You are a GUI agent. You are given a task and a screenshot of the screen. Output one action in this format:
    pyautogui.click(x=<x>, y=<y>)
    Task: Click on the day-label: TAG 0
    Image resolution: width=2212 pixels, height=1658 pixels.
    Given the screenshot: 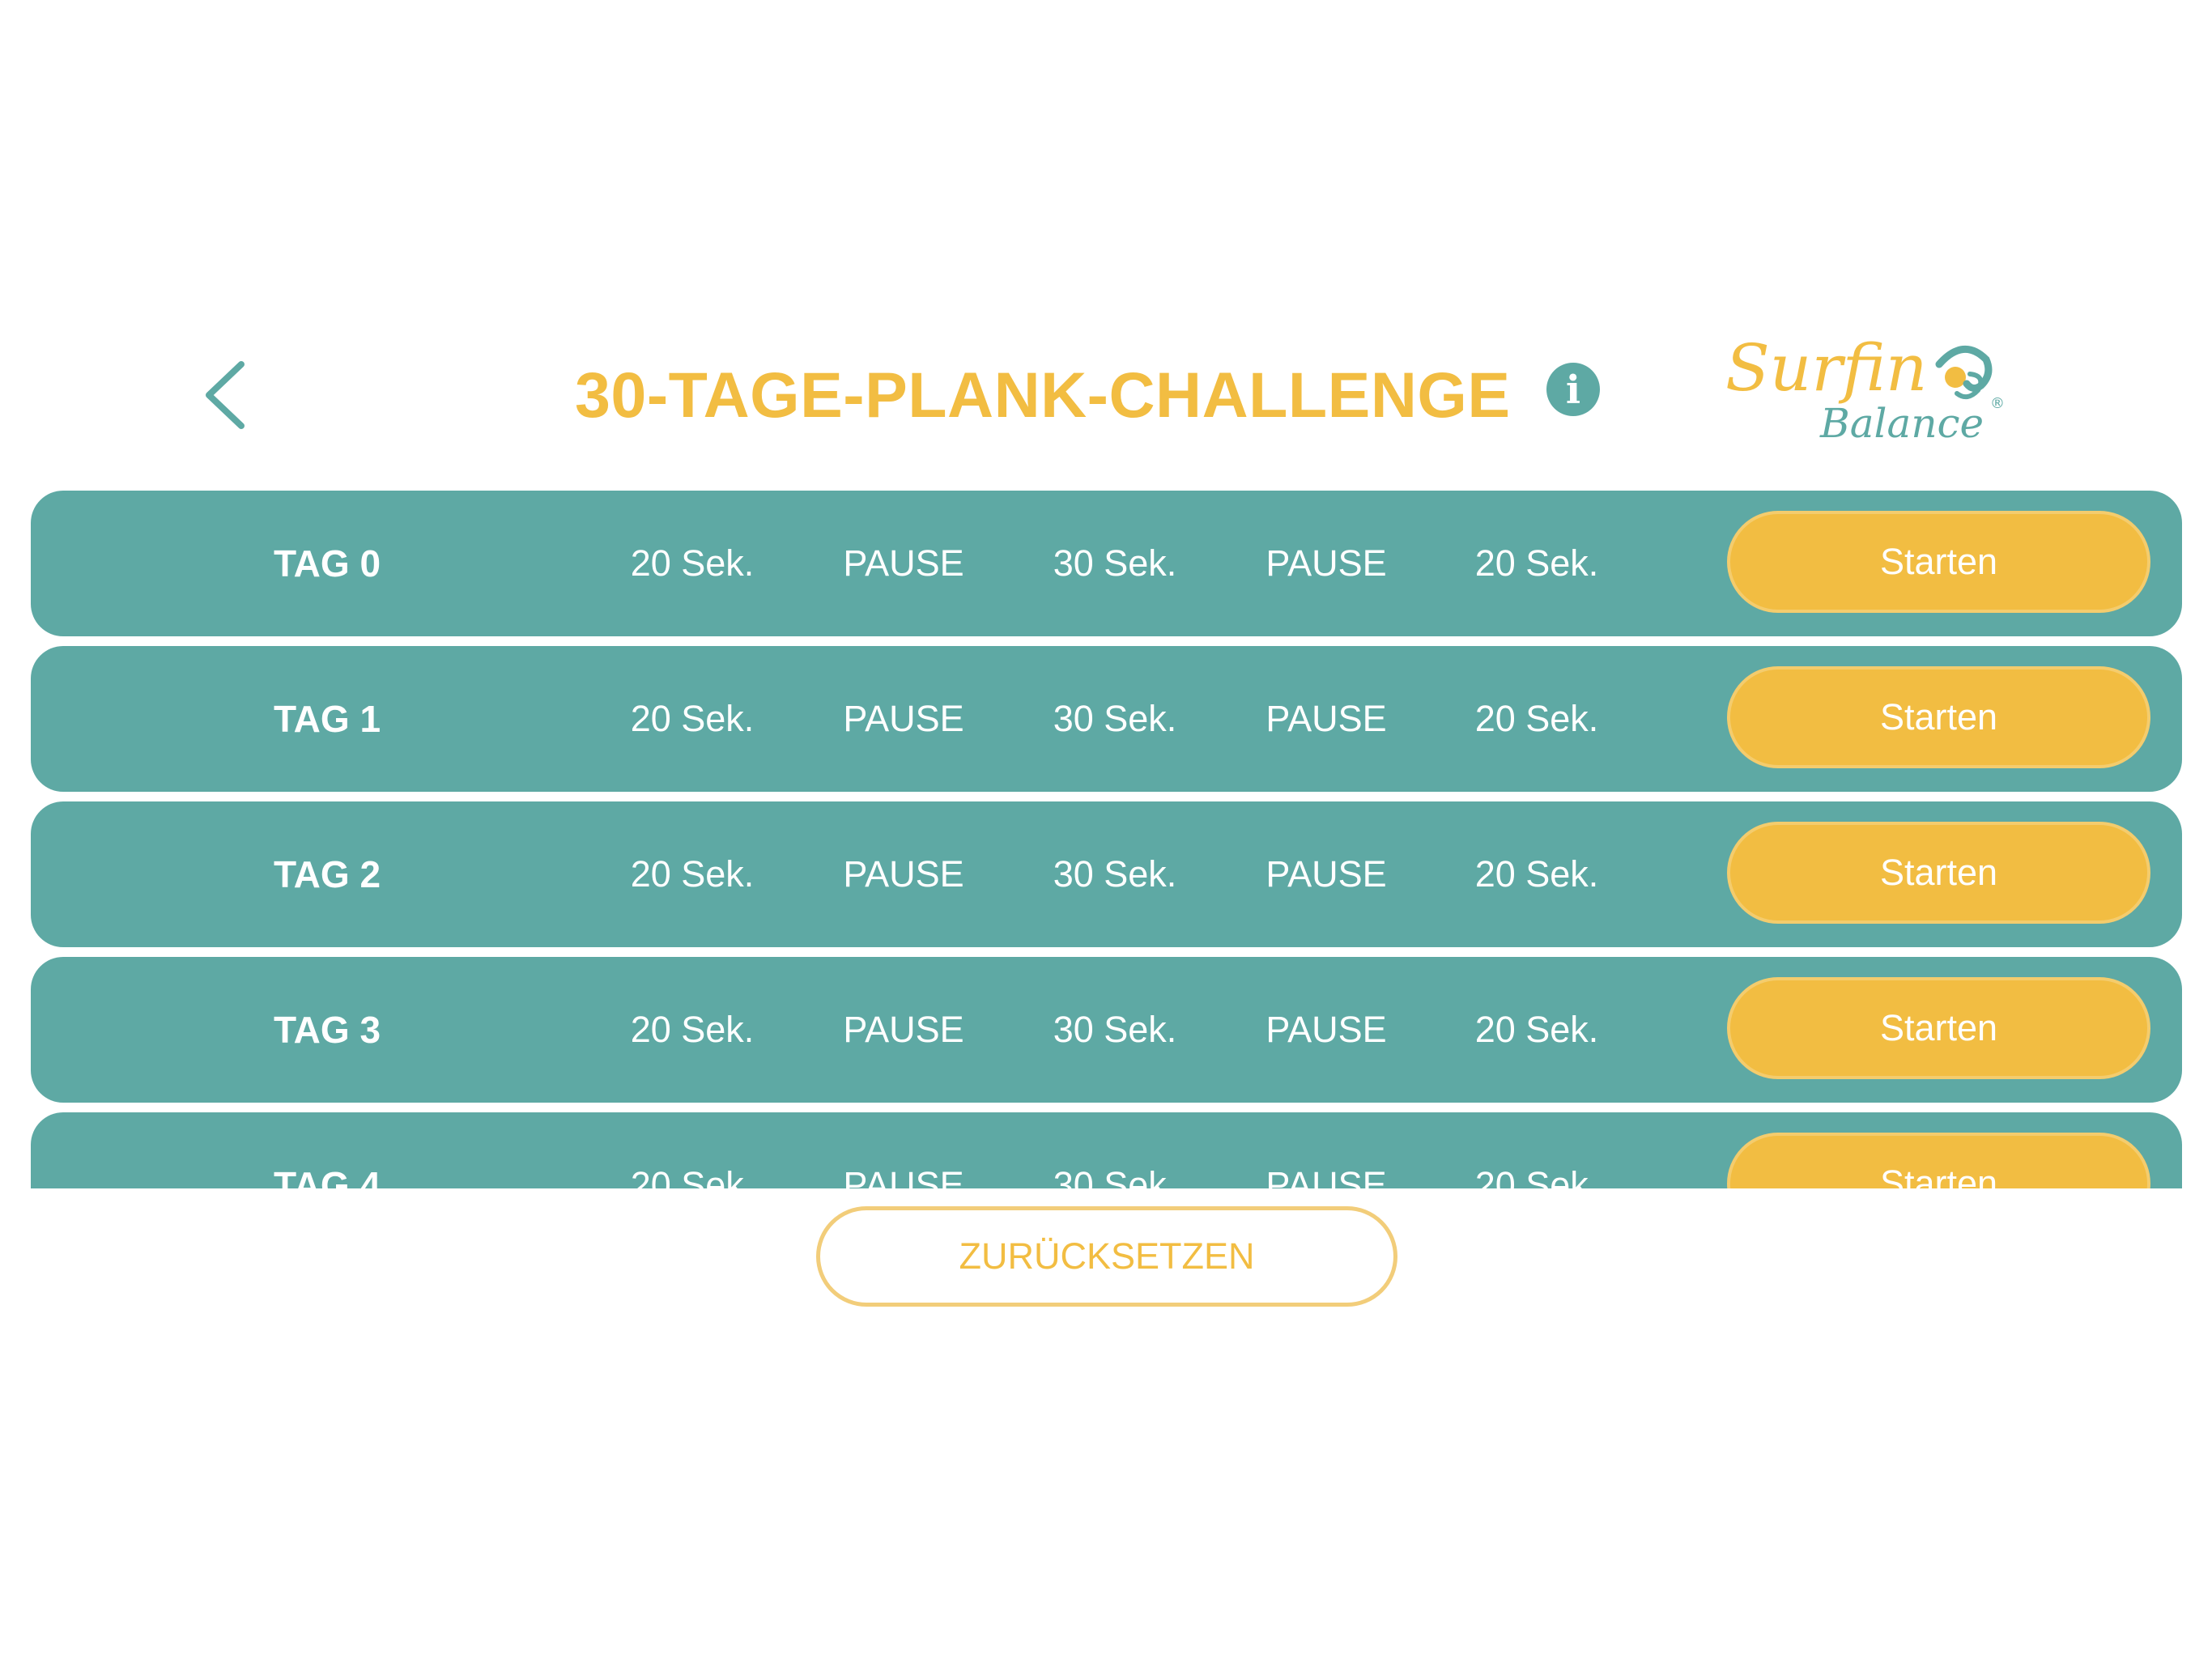 What is the action you would take?
    pyautogui.click(x=328, y=563)
    